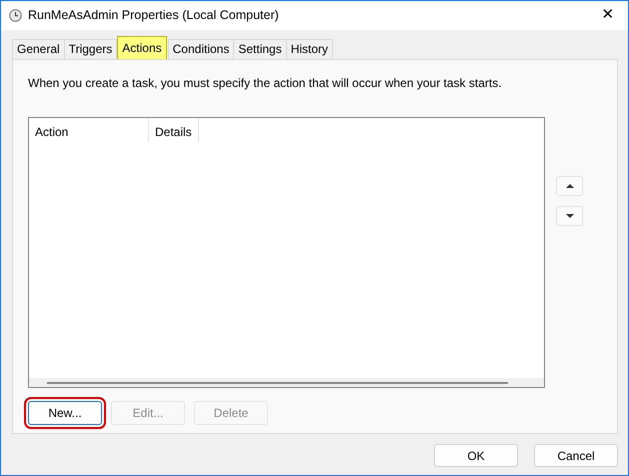  What do you see at coordinates (277, 383) in the screenshot?
I see `scrollbar-thumb` at bounding box center [277, 383].